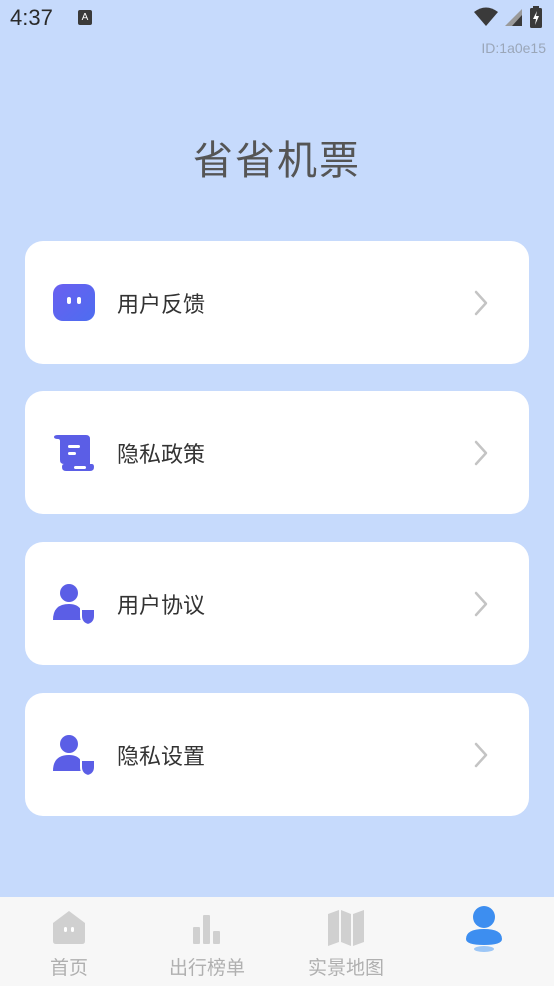  I want to click on menu-item-privacy-policy: 隐私政策, so click(277, 452).